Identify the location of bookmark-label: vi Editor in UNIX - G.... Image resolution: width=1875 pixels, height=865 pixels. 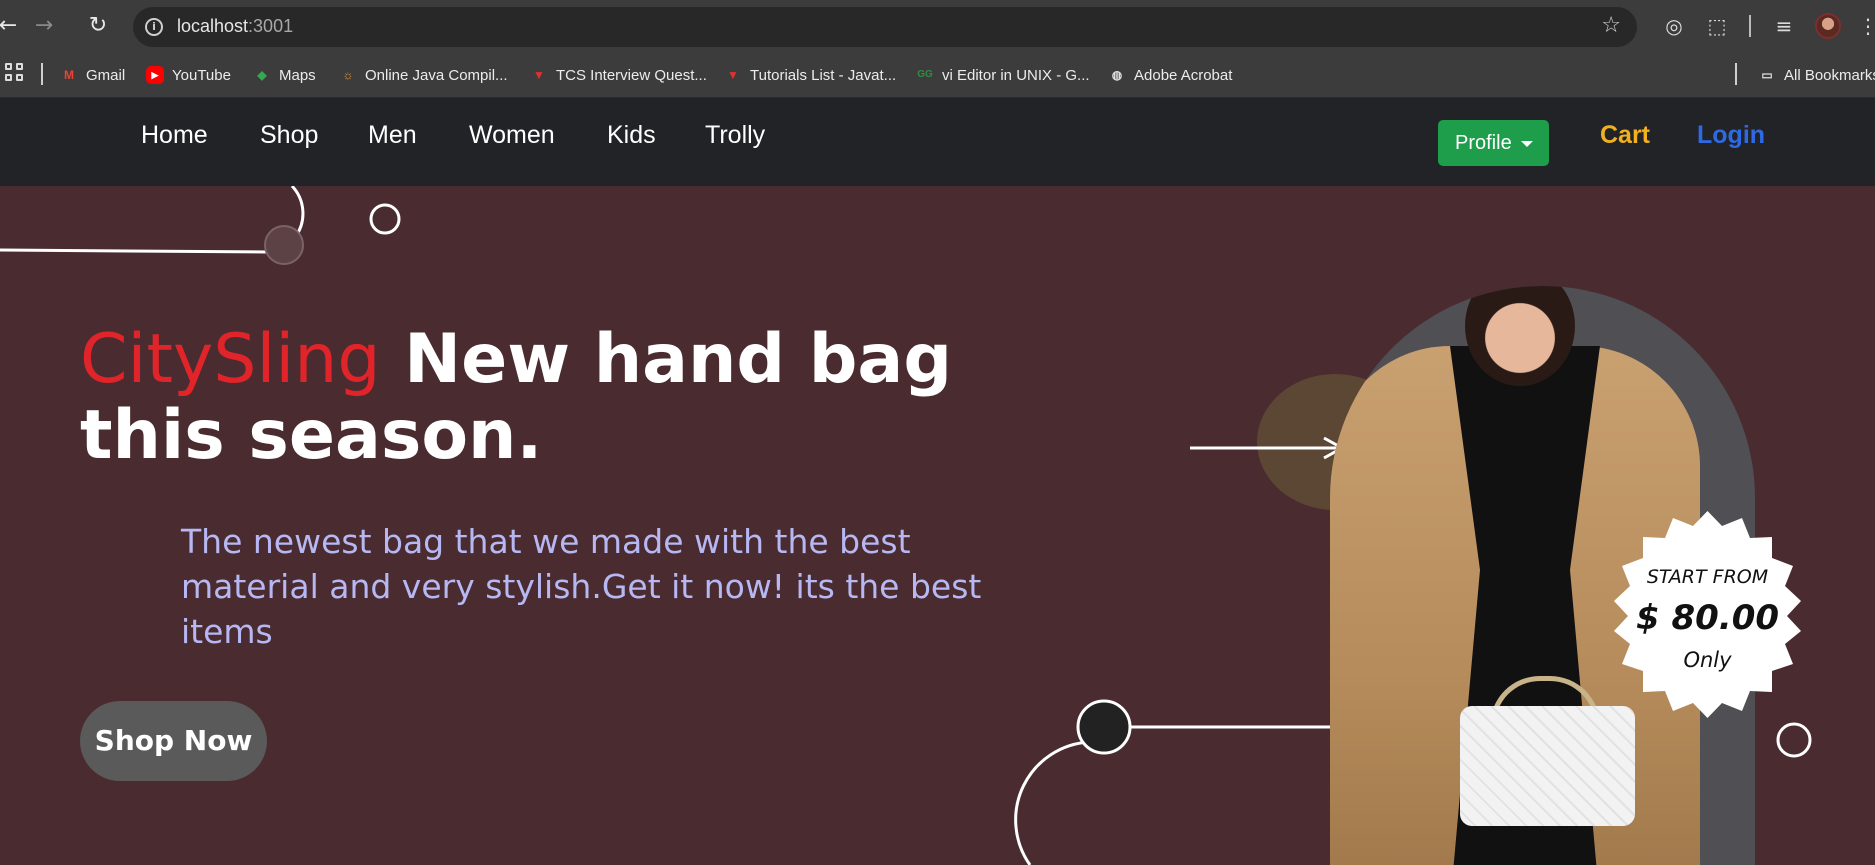
(1016, 75).